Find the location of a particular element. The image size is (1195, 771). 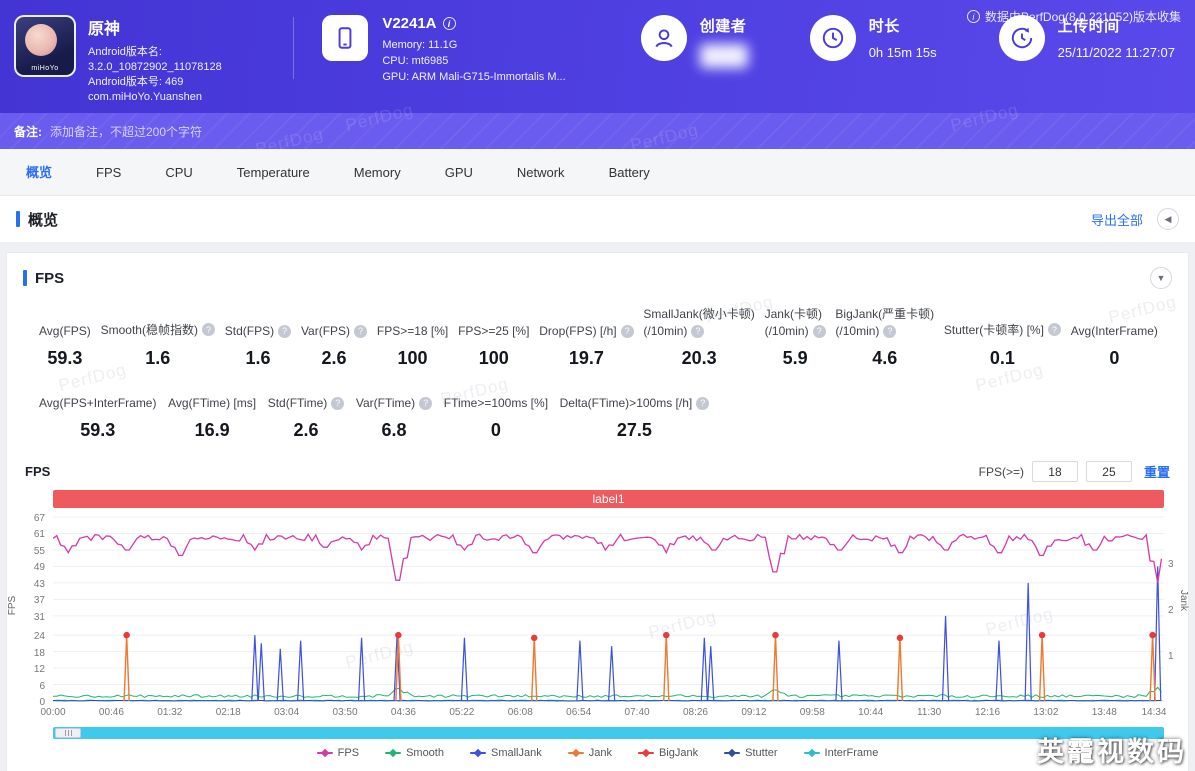

x-tick-label: 00:46 is located at coordinates (111, 712).